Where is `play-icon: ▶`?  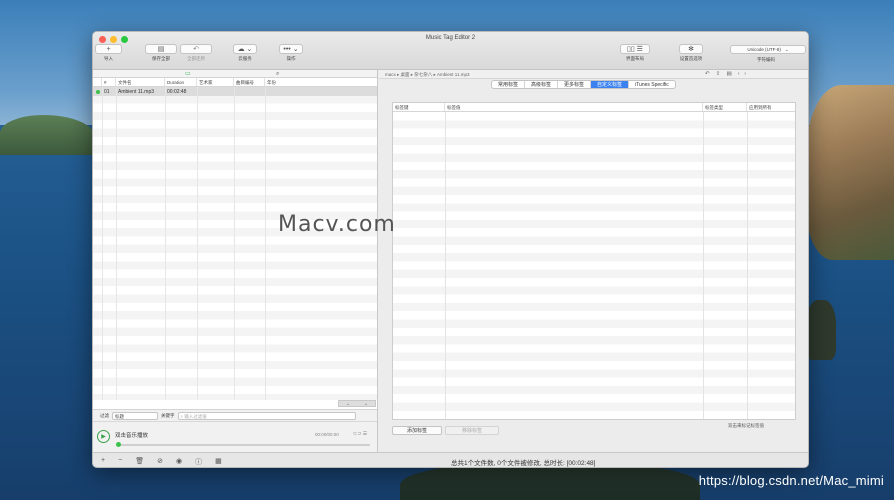
play-icon: ▶ is located at coordinates (103, 437).